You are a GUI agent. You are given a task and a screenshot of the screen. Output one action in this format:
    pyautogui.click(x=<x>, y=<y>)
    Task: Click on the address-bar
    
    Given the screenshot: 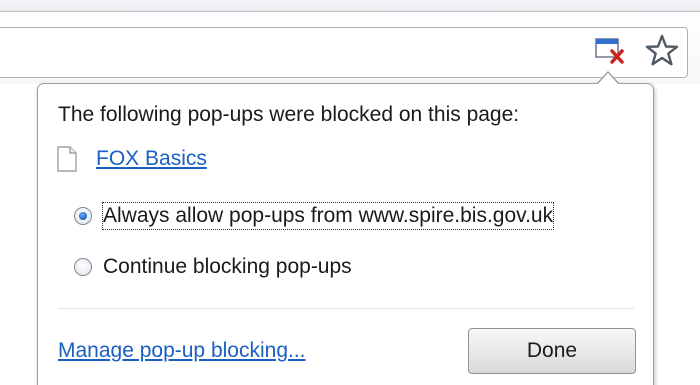 What is the action you would take?
    pyautogui.click(x=344, y=52)
    